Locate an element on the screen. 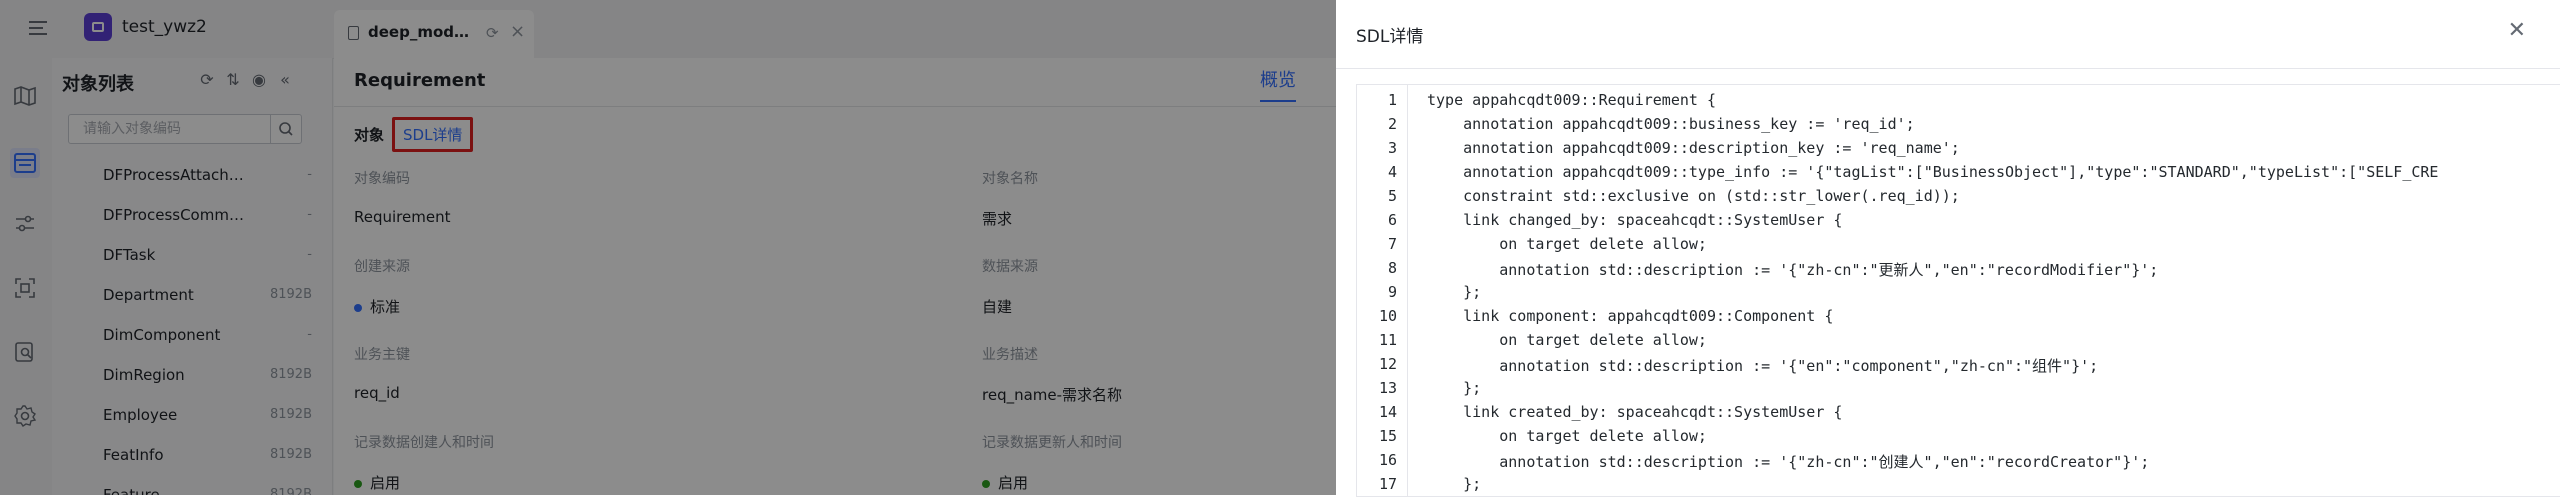  close-icon: ✕ is located at coordinates (2517, 30).